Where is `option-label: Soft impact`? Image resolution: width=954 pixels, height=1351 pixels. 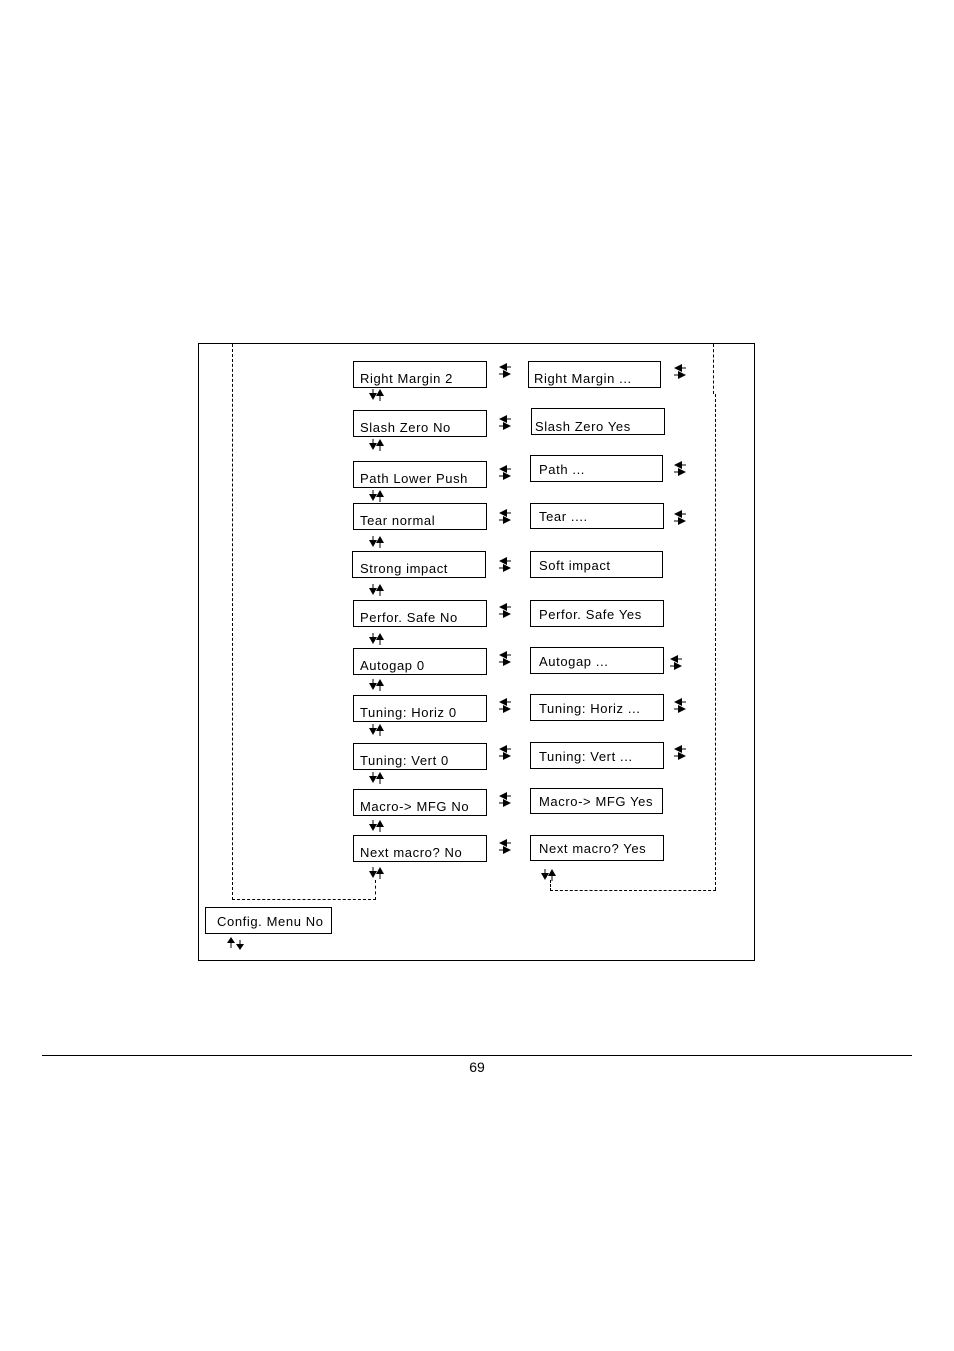 option-label: Soft impact is located at coordinates (575, 565).